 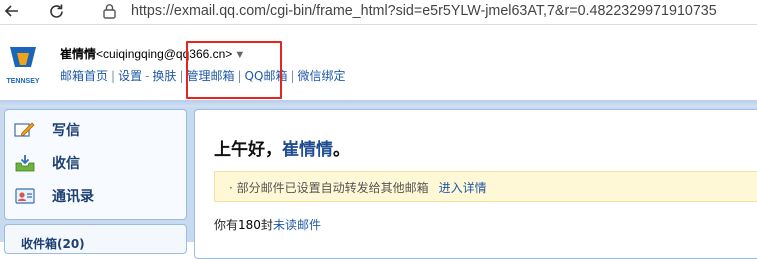 I want to click on lock-icon, so click(x=109, y=11).